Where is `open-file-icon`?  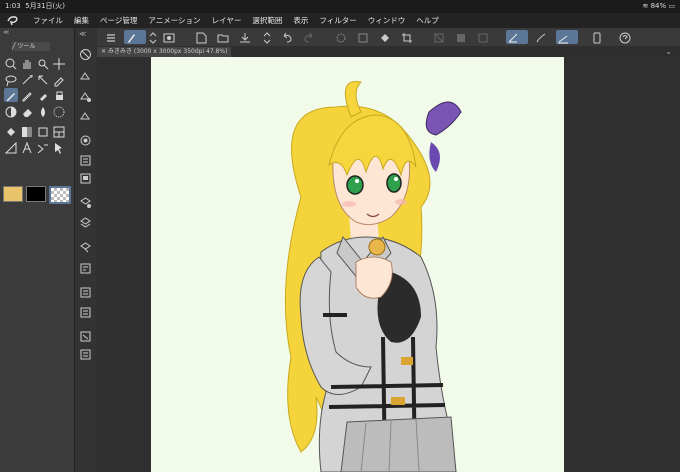
open-file-icon is located at coordinates (223, 37).